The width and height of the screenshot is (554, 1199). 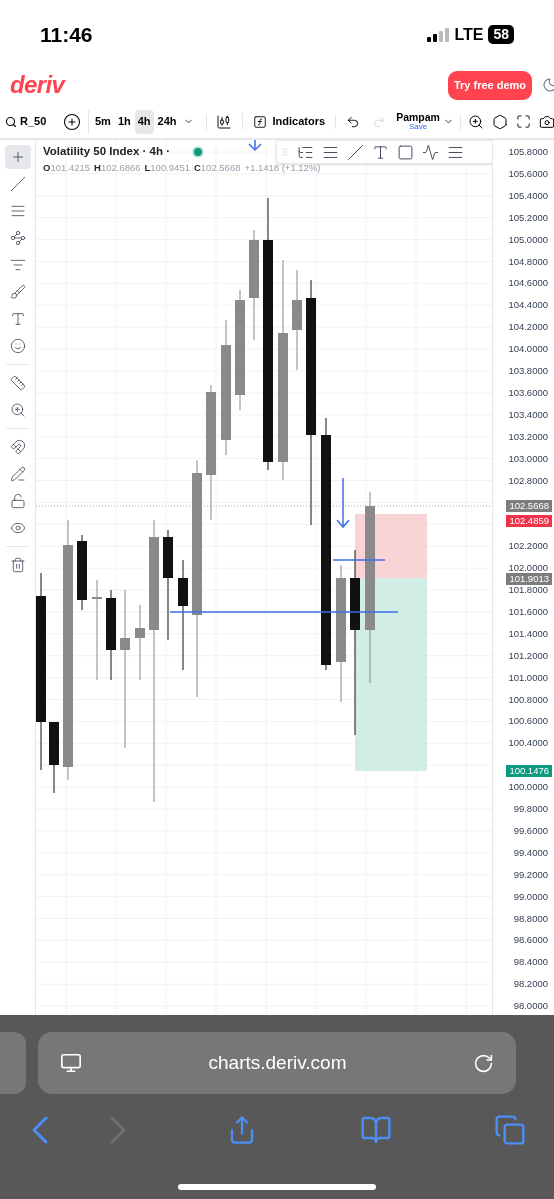 I want to click on price-change: +1.1418 (+1.12%), so click(x=282, y=168).